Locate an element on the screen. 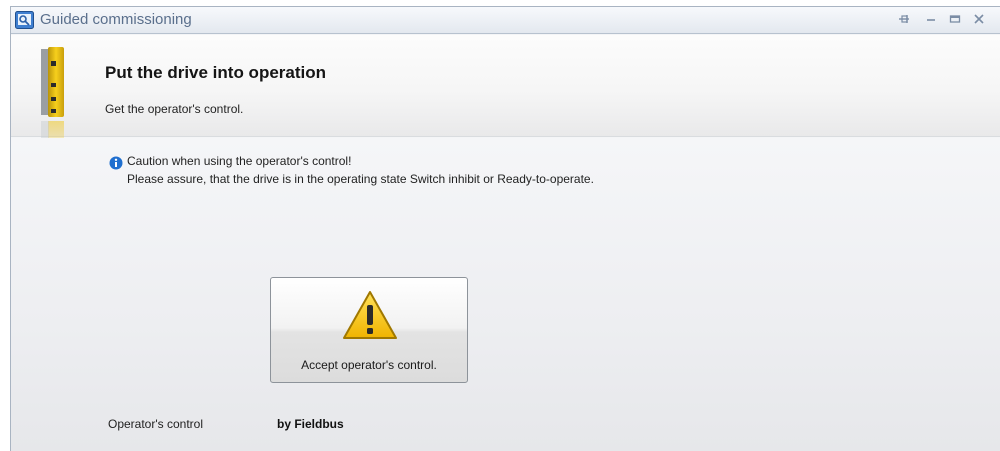  operator-control-value: by Fieldbus is located at coordinates (310, 424).